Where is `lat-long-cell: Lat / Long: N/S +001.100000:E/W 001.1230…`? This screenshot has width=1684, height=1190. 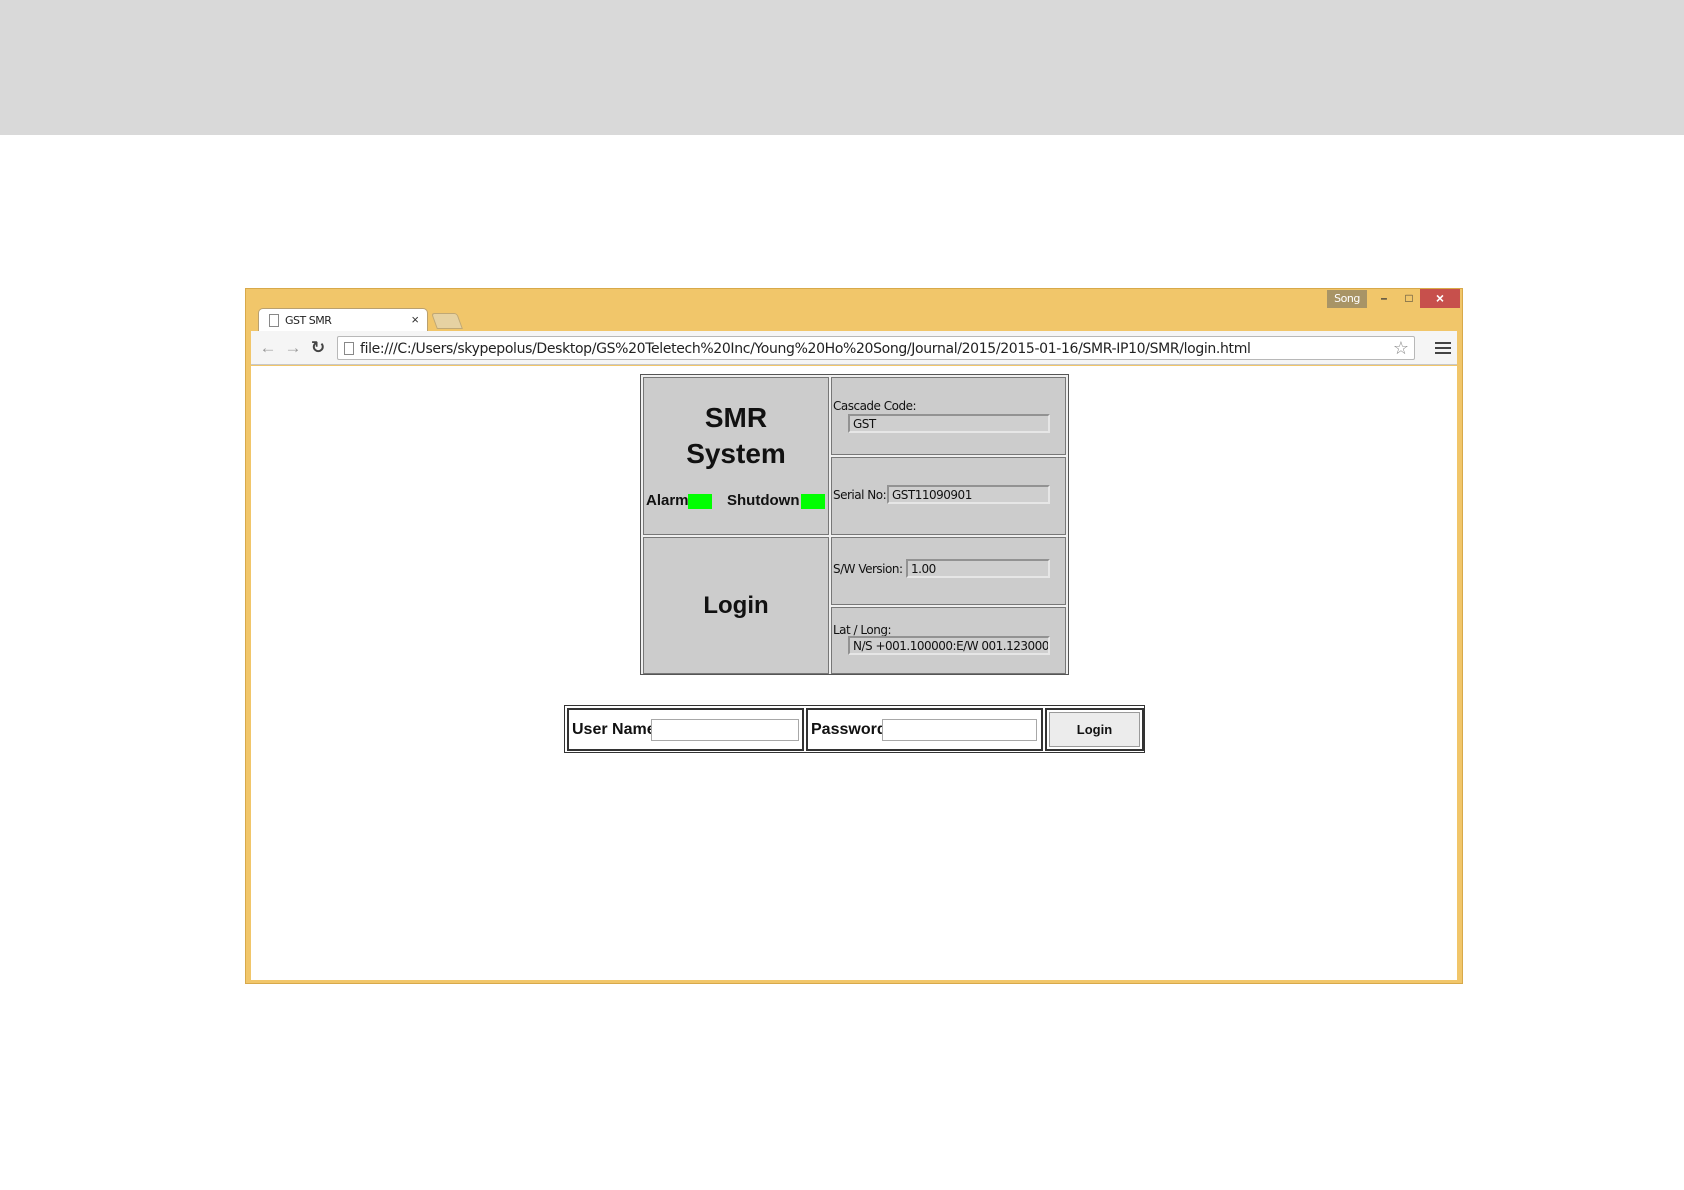
lat-long-cell: Lat / Long: N/S +001.100000:E/W 001.1230… is located at coordinates (948, 640).